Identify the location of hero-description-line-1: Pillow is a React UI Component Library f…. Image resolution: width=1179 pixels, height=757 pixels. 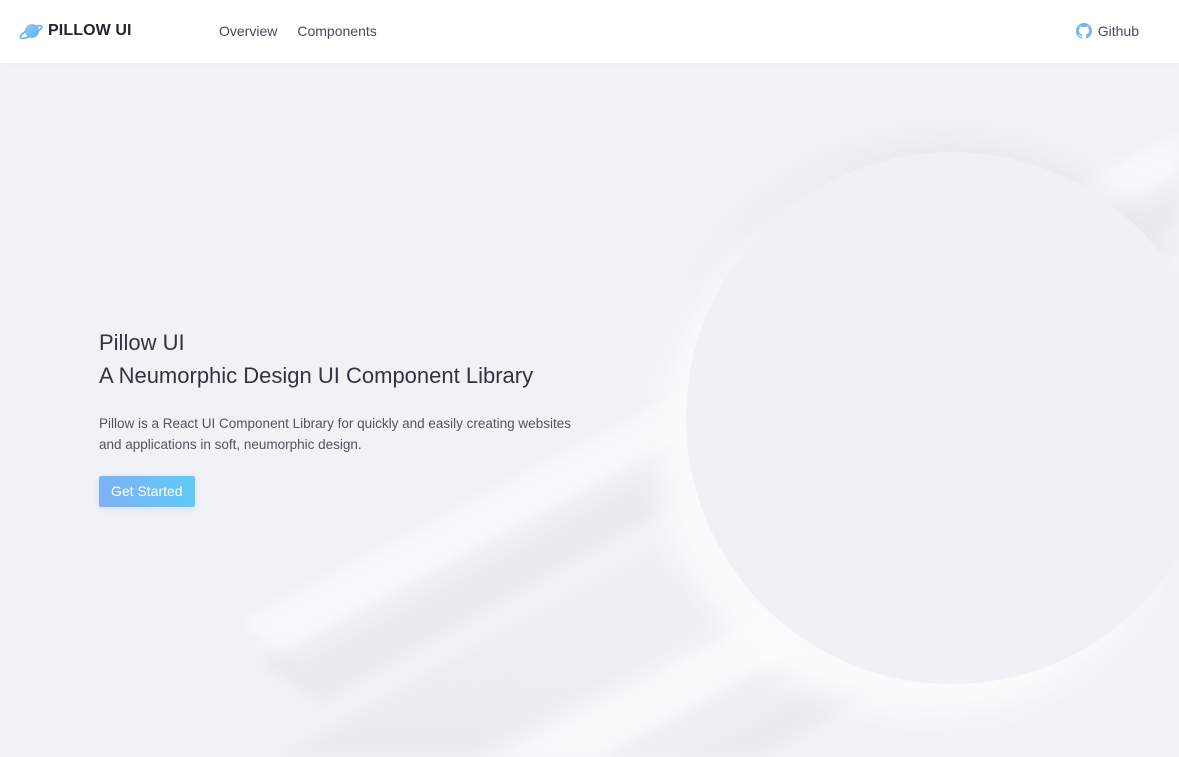
(335, 423).